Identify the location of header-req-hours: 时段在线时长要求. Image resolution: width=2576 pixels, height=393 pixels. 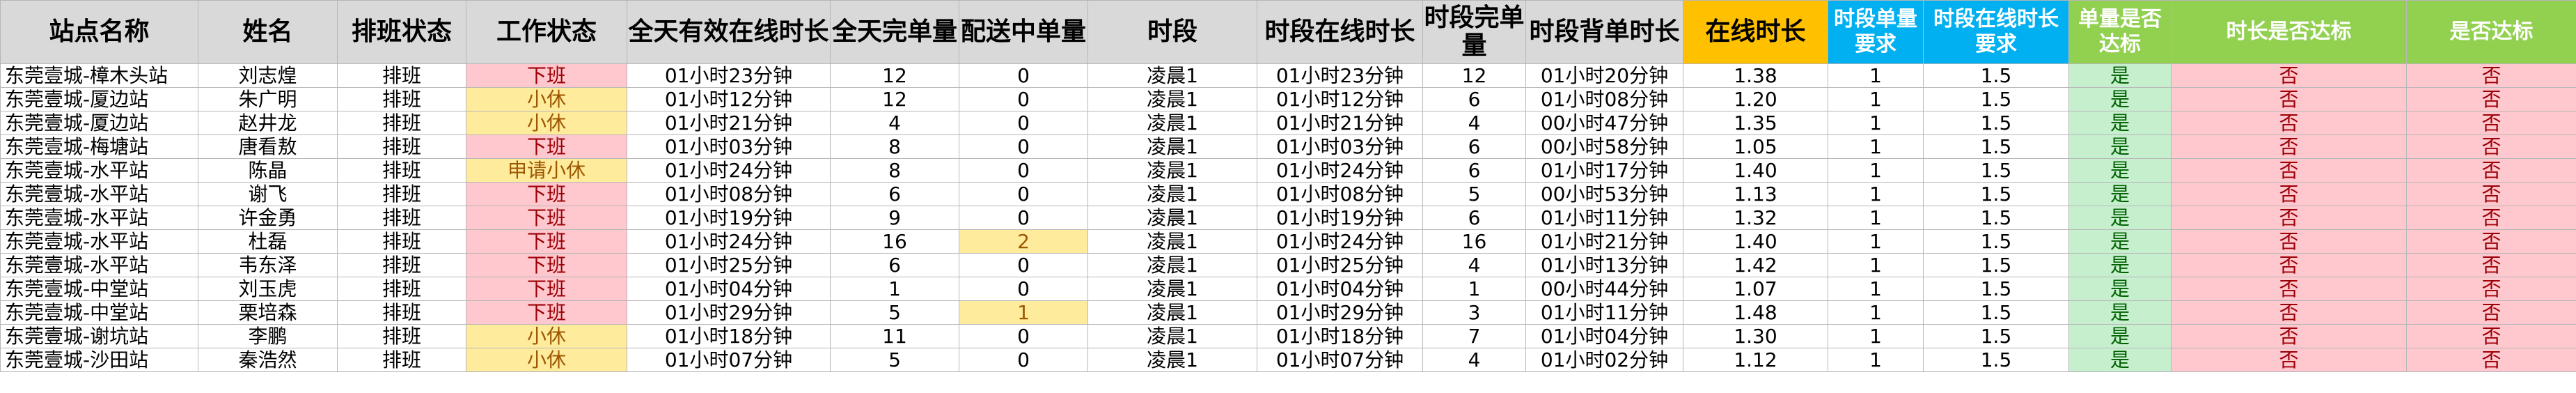
(1996, 32).